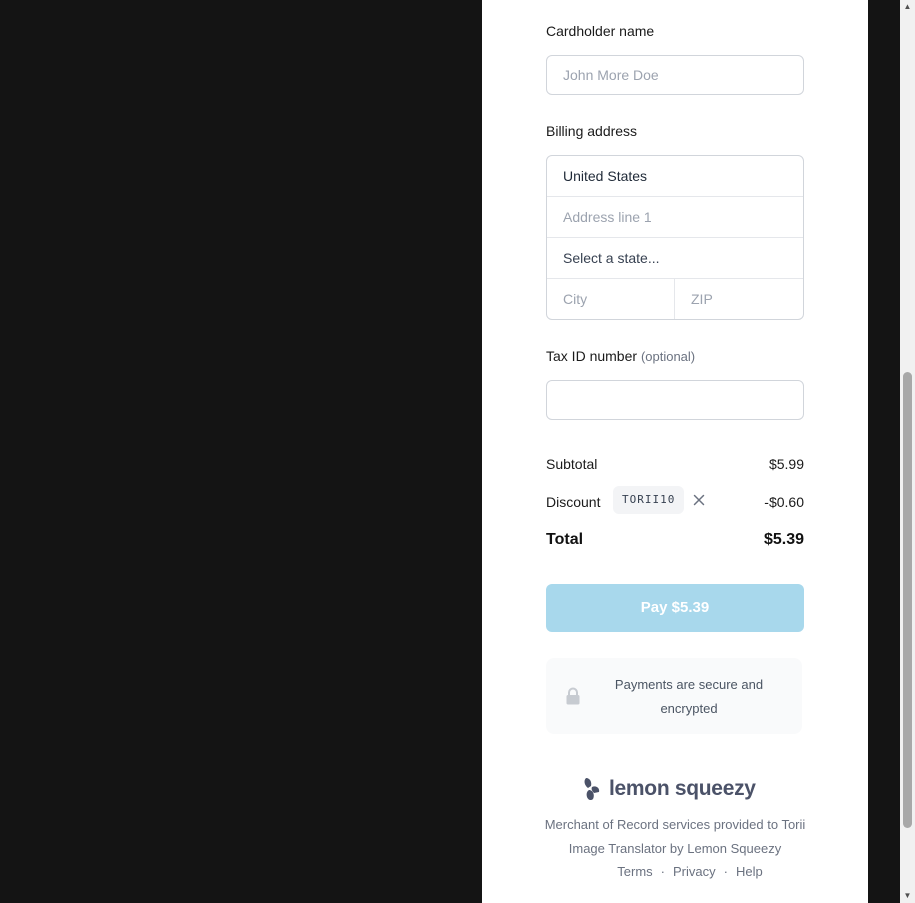  I want to click on country-value: United States, so click(605, 176).